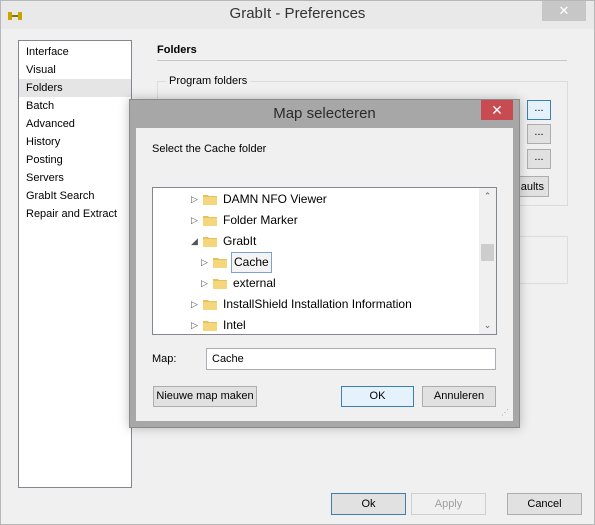 The width and height of the screenshot is (595, 525). Describe the element at coordinates (505, 413) in the screenshot. I see `resize-grip-icon: ⋰` at that location.